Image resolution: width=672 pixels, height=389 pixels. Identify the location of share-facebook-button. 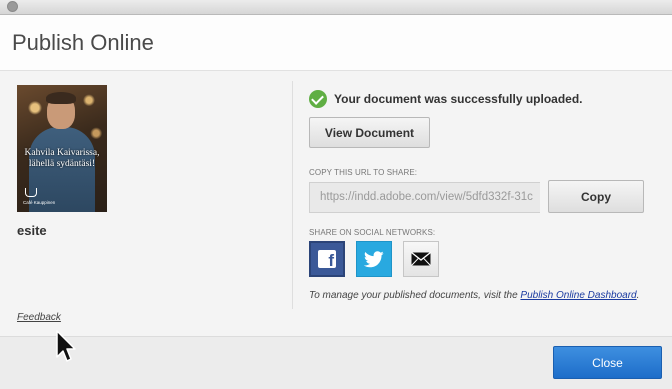
(327, 259).